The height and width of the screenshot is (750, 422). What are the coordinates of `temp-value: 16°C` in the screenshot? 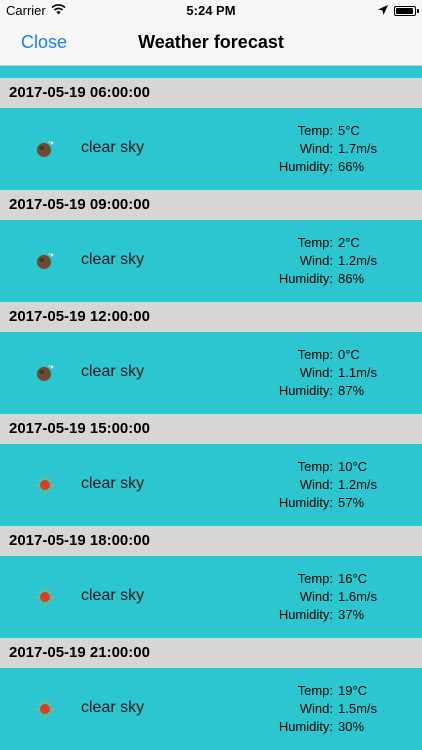 It's located at (353, 578).